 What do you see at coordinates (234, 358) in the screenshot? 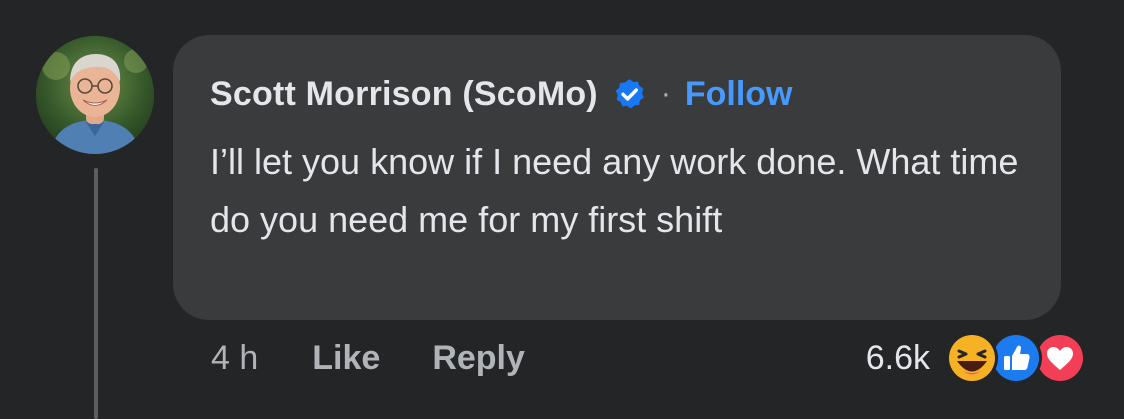
I see `comment-timestamp: 4 h` at bounding box center [234, 358].